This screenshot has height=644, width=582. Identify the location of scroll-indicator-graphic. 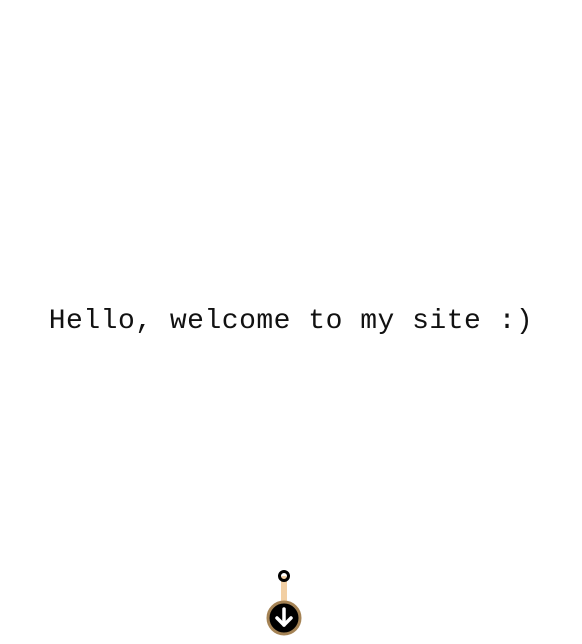
(284, 603).